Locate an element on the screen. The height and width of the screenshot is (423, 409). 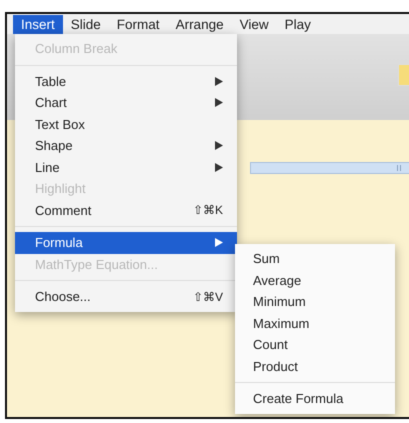
menu-item: Chart is located at coordinates (126, 103).